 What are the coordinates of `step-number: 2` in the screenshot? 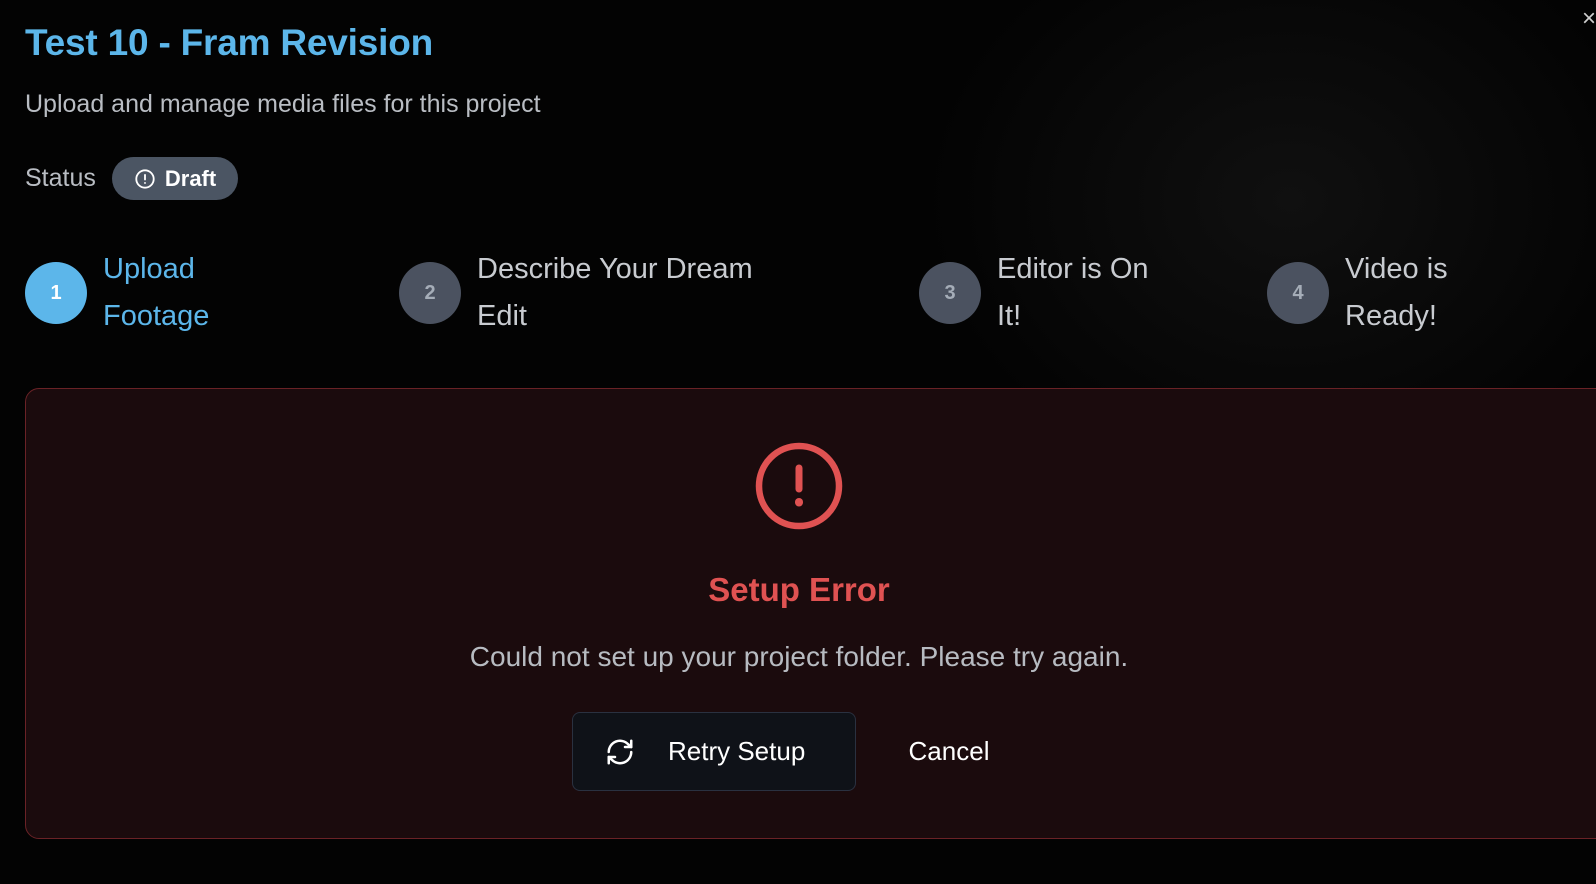 It's located at (430, 293).